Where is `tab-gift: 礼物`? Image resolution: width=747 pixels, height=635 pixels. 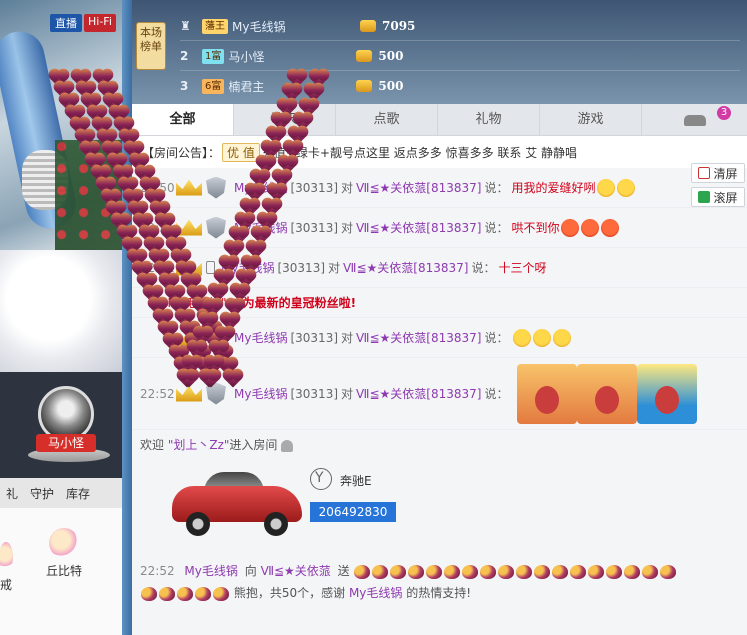 tab-gift: 礼物 is located at coordinates (489, 119).